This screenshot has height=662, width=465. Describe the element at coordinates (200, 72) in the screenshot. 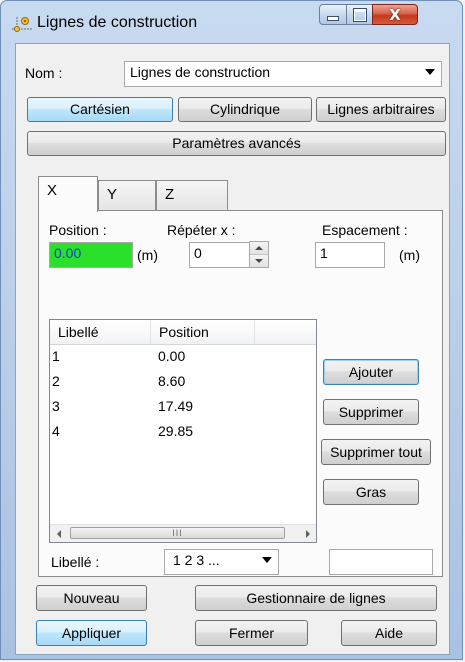

I see `nom-combo-value: Lignes de construction` at that location.